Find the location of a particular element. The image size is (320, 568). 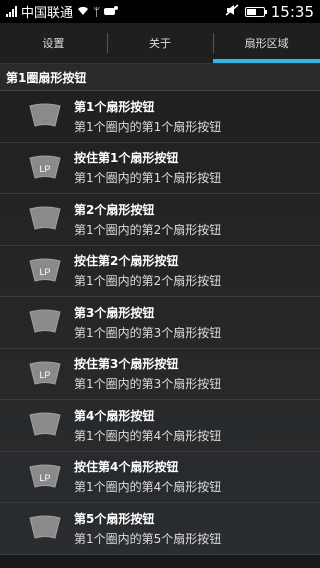

item-title: 第3个扇形按钮 is located at coordinates (114, 312).